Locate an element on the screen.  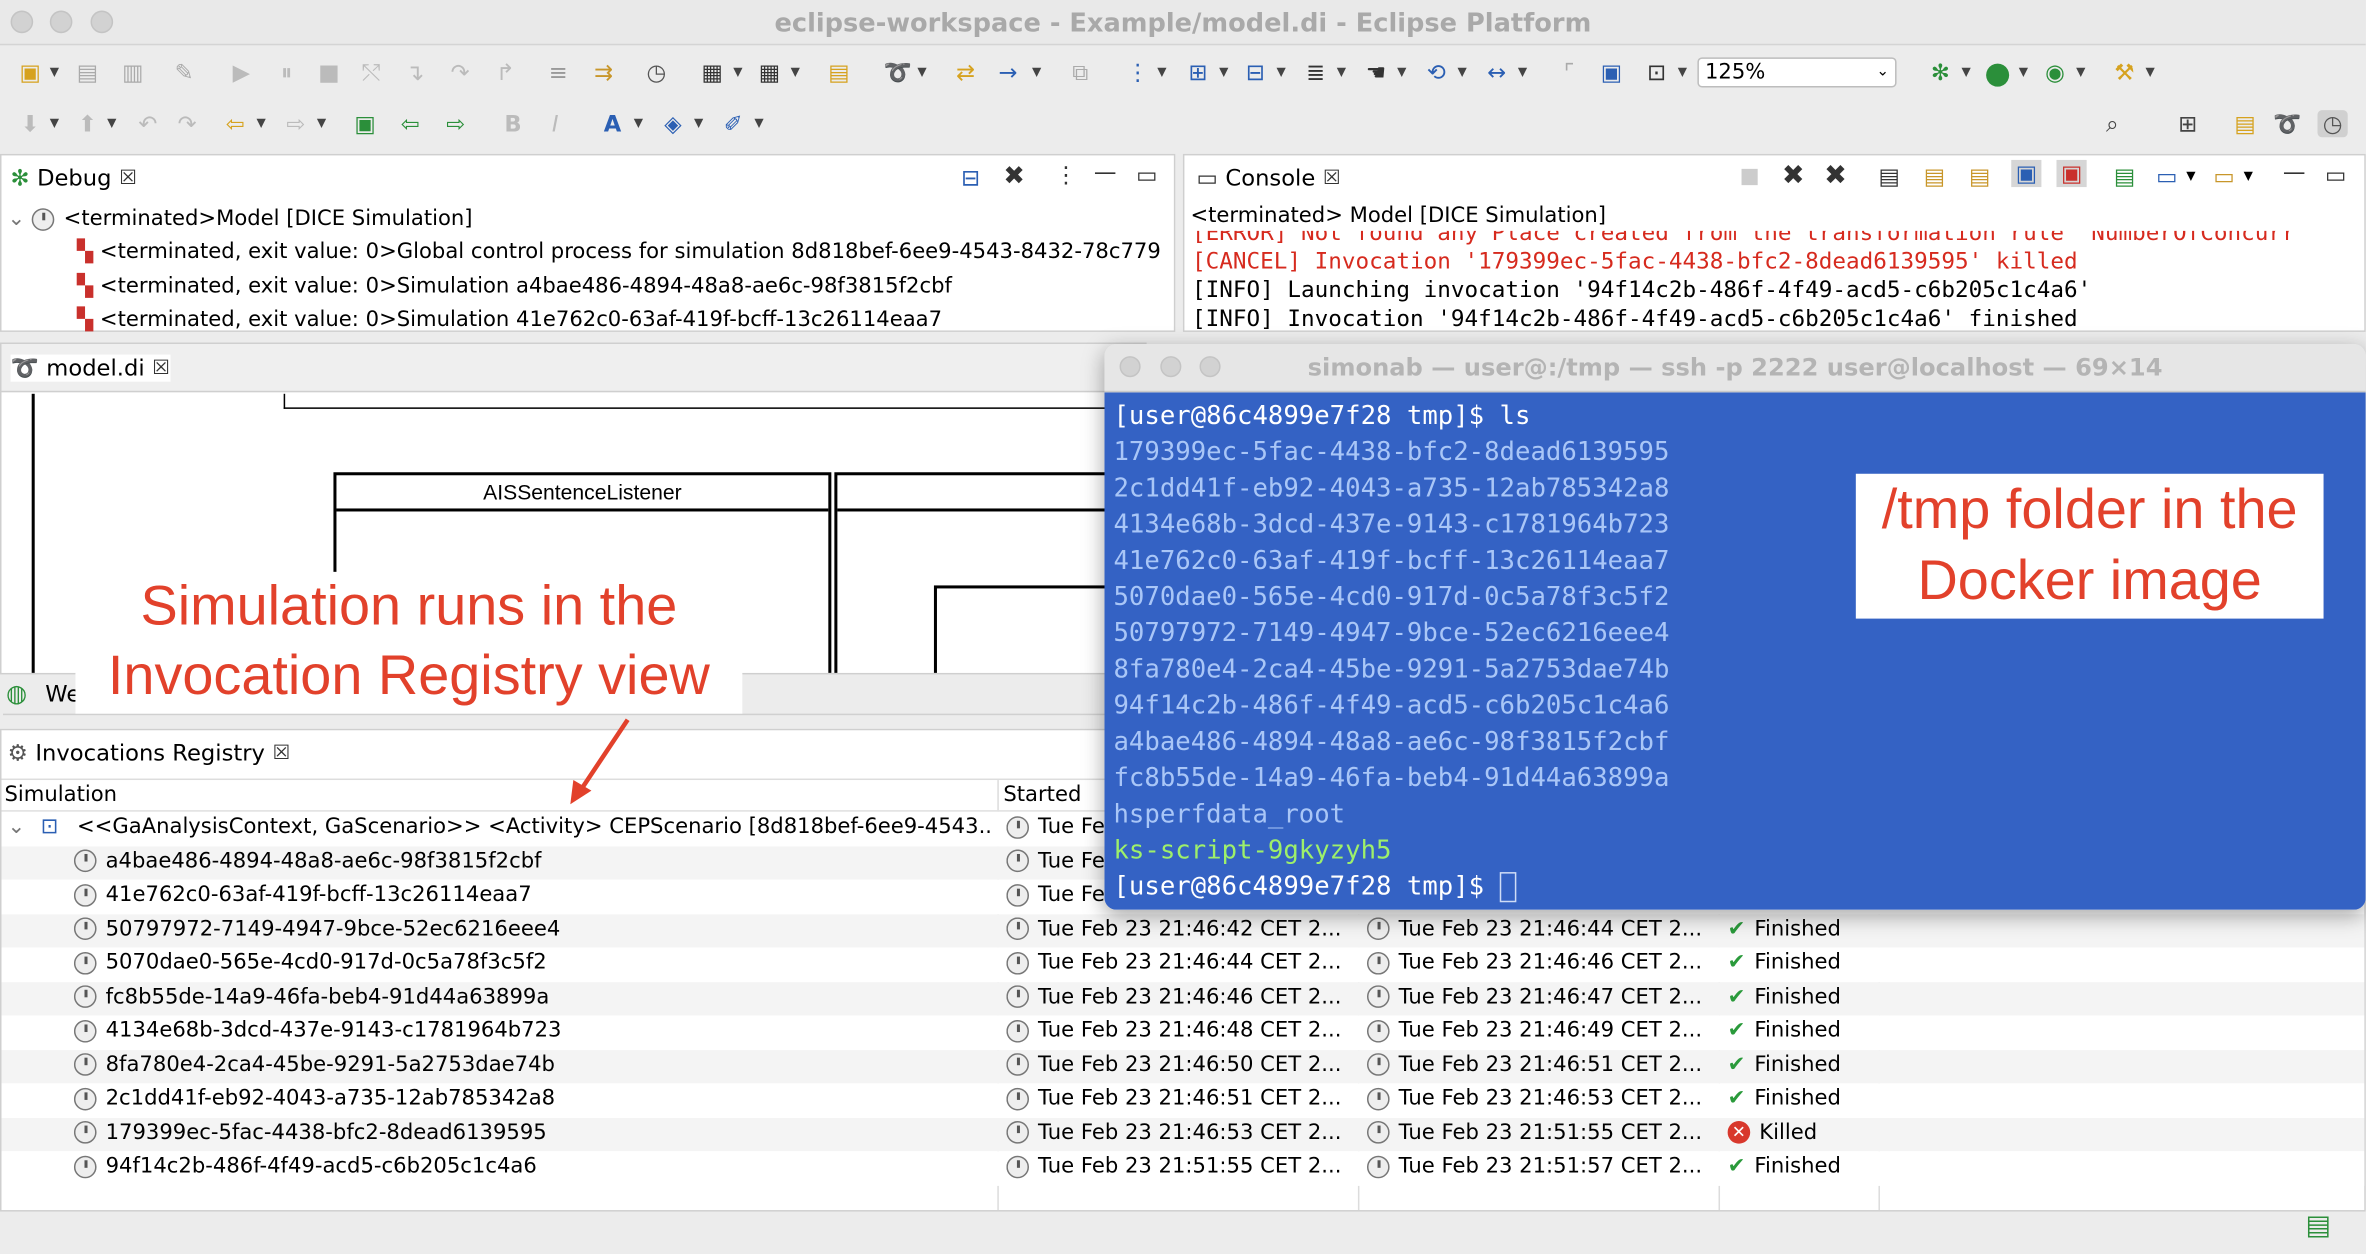
step-over-icon: ↷ is located at coordinates (460, 72).